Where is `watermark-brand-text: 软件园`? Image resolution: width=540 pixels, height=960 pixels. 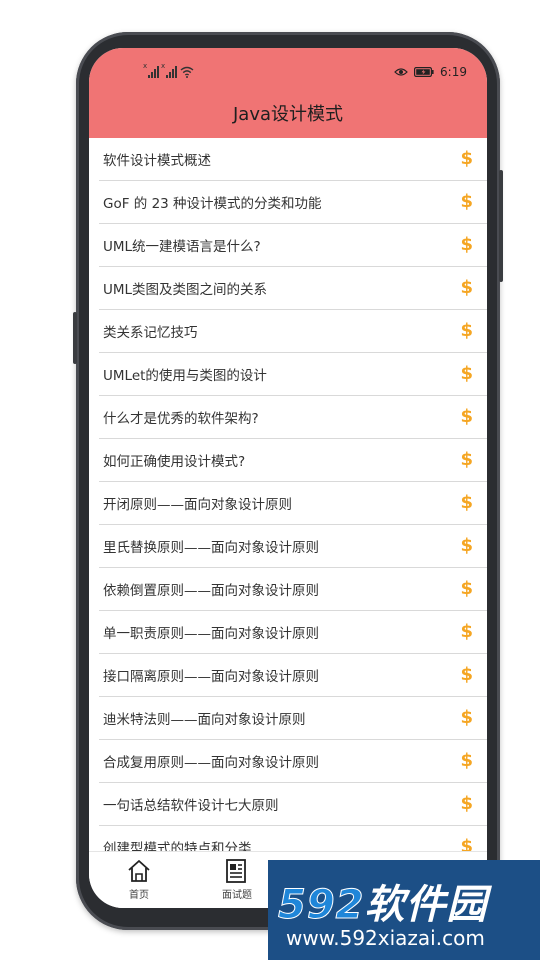 watermark-brand-text: 软件园 is located at coordinates (426, 905).